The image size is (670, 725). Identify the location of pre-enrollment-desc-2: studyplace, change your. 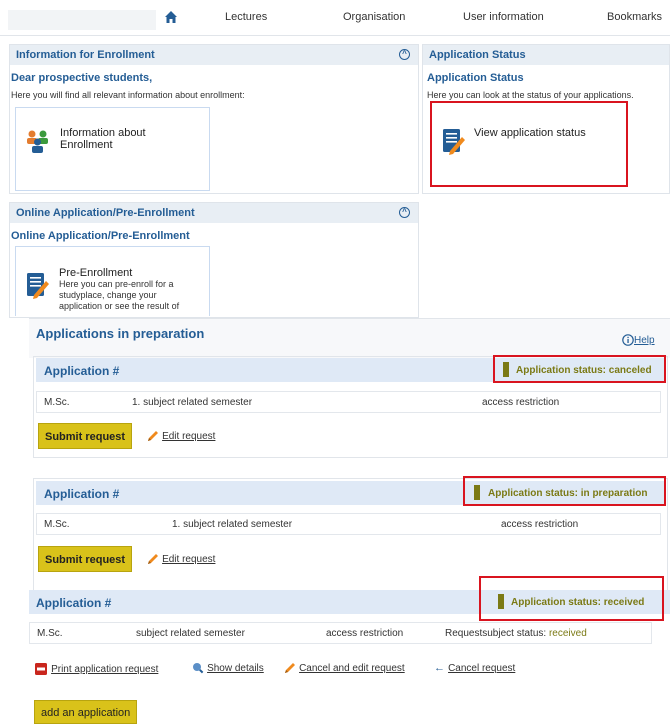
(108, 295).